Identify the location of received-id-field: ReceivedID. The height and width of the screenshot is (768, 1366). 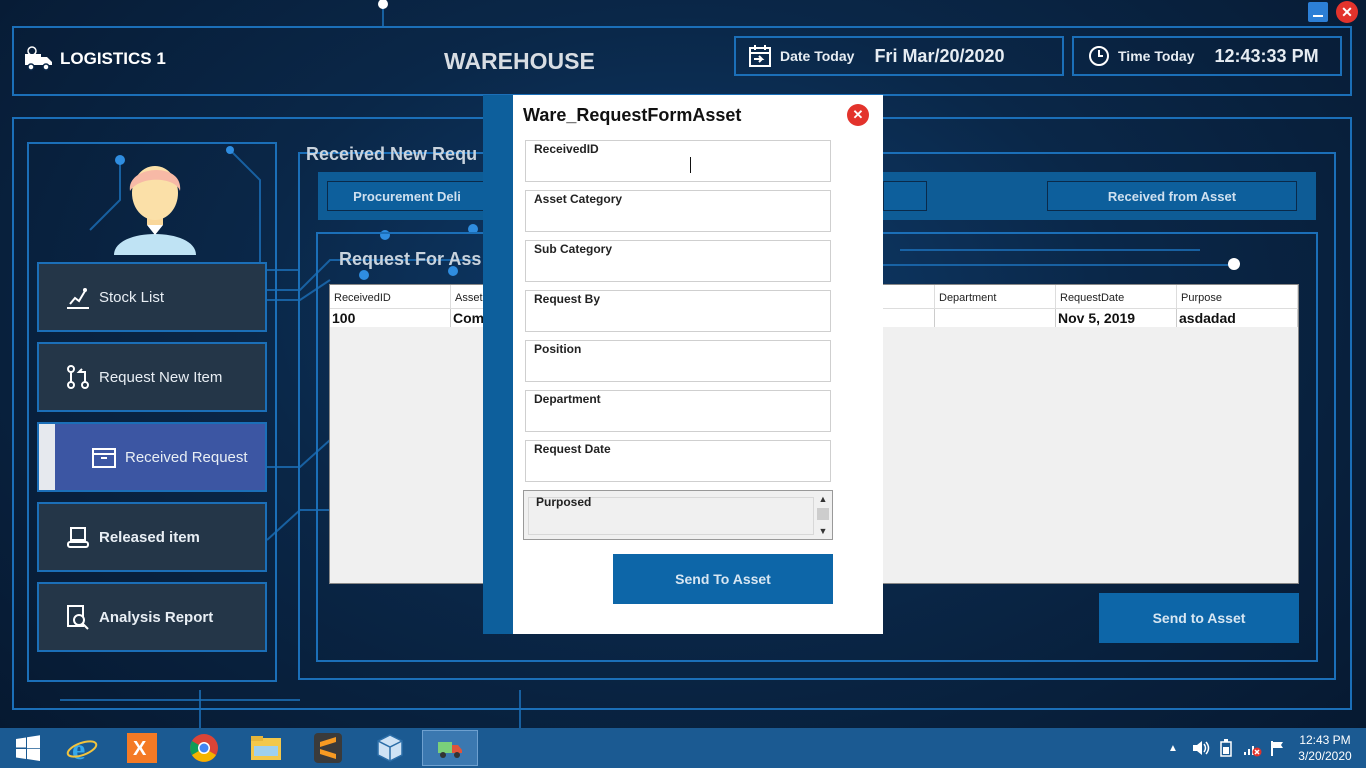
(678, 161).